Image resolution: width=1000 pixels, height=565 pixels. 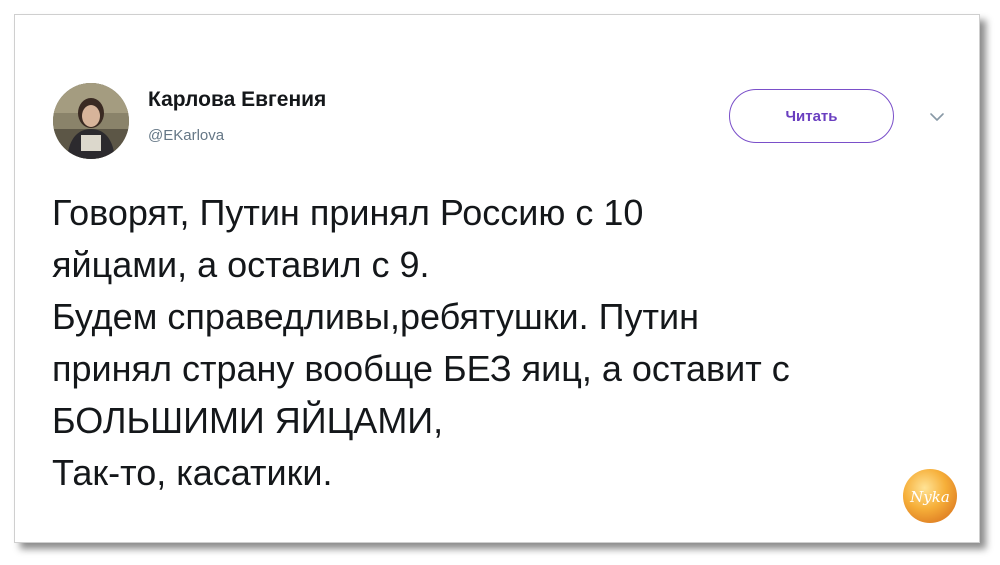 I want to click on tweet-line: БОЛЬШИМИ ЯЙЦАМИ,, so click(x=248, y=420).